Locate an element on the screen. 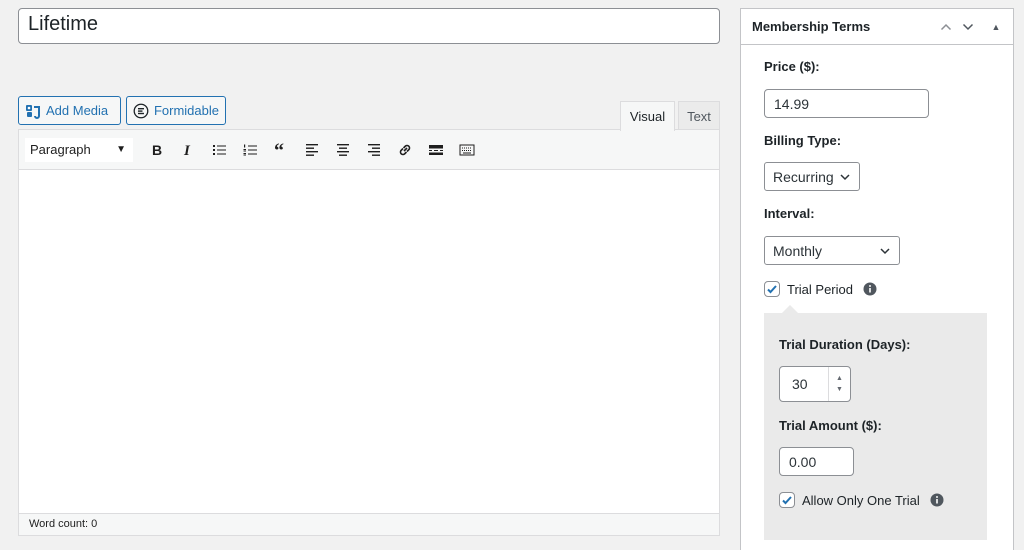 This screenshot has height=550, width=1024. one-trial-label: Allow Only One Trial is located at coordinates (861, 500).